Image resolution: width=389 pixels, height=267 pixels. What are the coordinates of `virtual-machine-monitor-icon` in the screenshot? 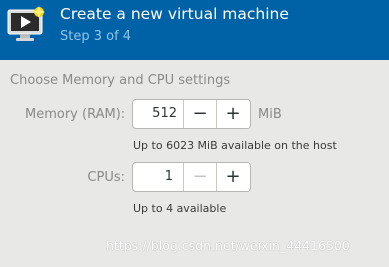 It's located at (26, 23).